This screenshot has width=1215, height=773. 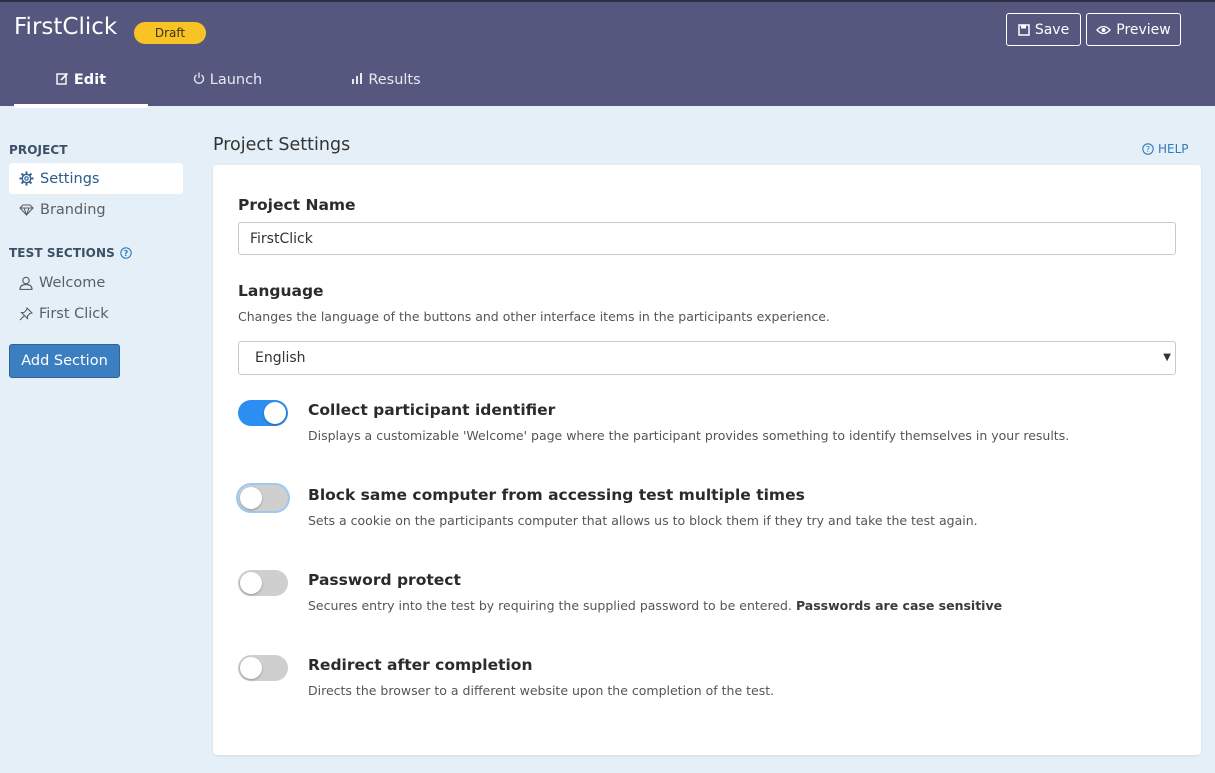 I want to click on preview-button: Preview, so click(x=1133, y=29).